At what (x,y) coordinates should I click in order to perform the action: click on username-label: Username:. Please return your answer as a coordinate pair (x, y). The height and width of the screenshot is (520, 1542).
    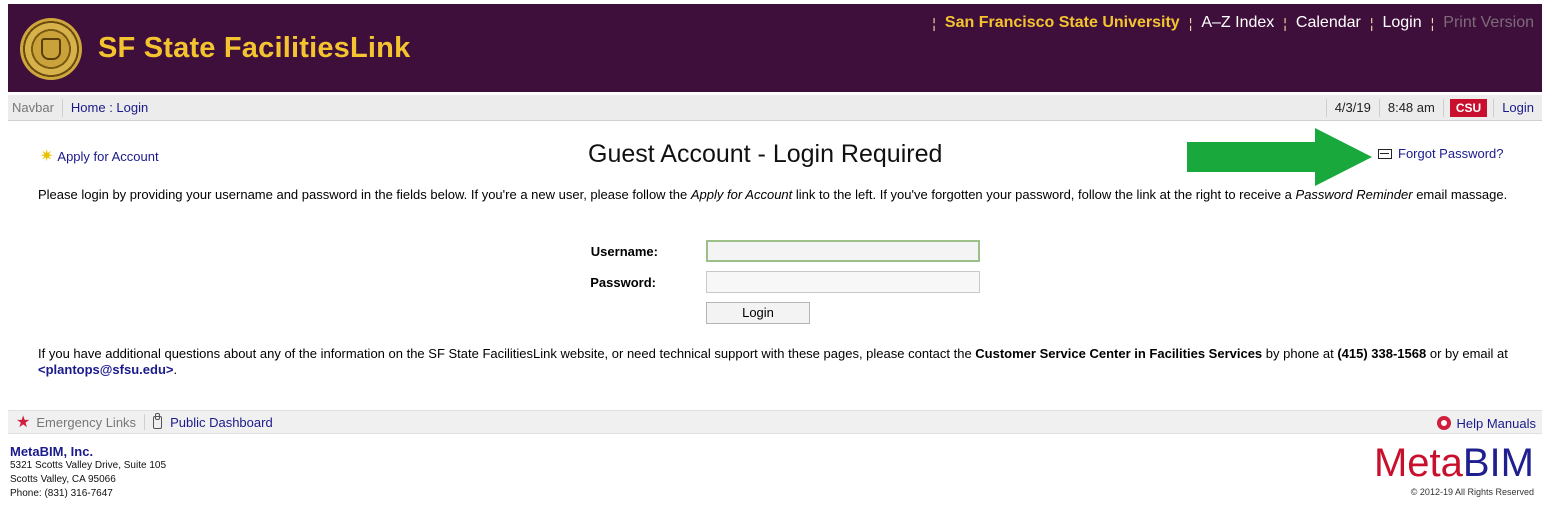
    Looking at the image, I should click on (624, 251).